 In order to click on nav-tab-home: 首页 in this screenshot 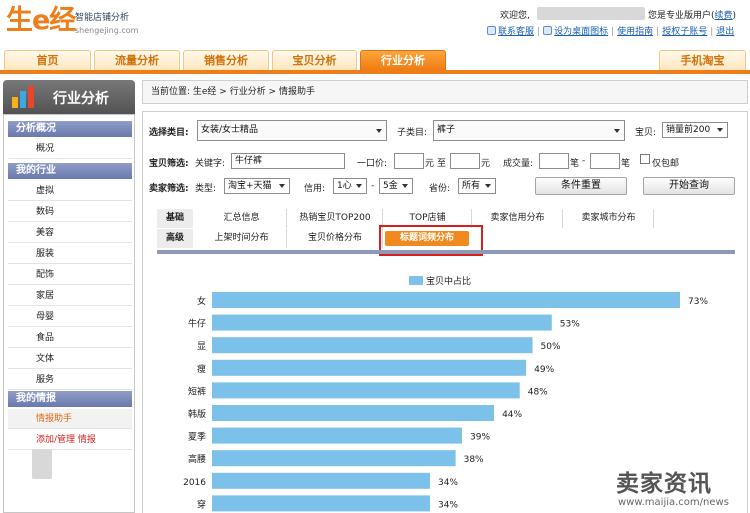, I will do `click(47, 60)`.